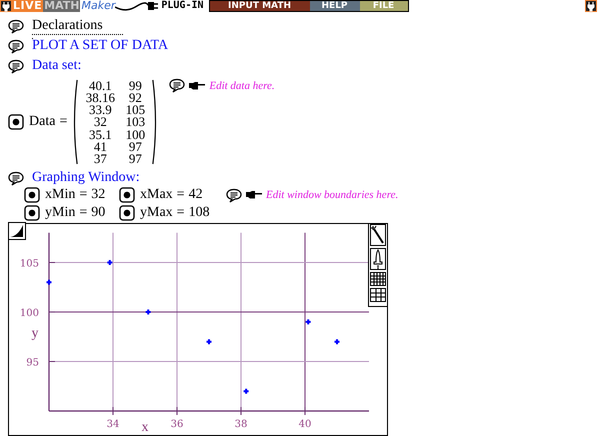 This screenshot has height=436, width=598. I want to click on variable-value: 32, so click(98, 195).